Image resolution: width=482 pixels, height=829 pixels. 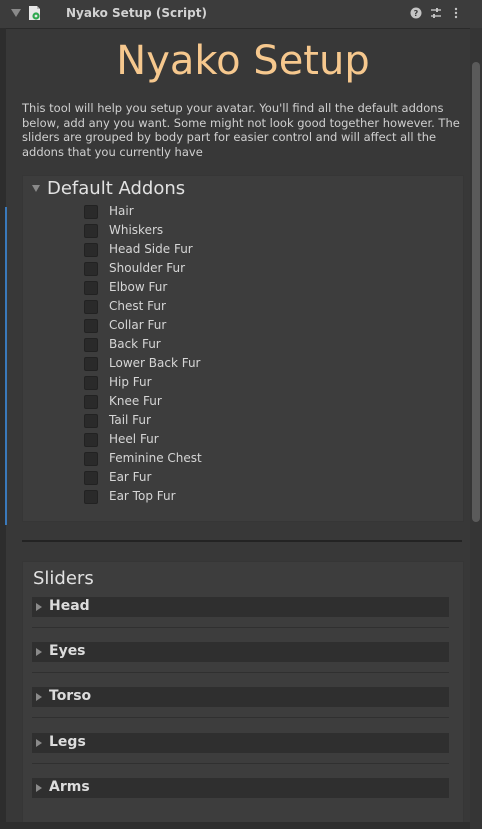 What do you see at coordinates (155, 363) in the screenshot?
I see `addon-label: Lower Back Fur` at bounding box center [155, 363].